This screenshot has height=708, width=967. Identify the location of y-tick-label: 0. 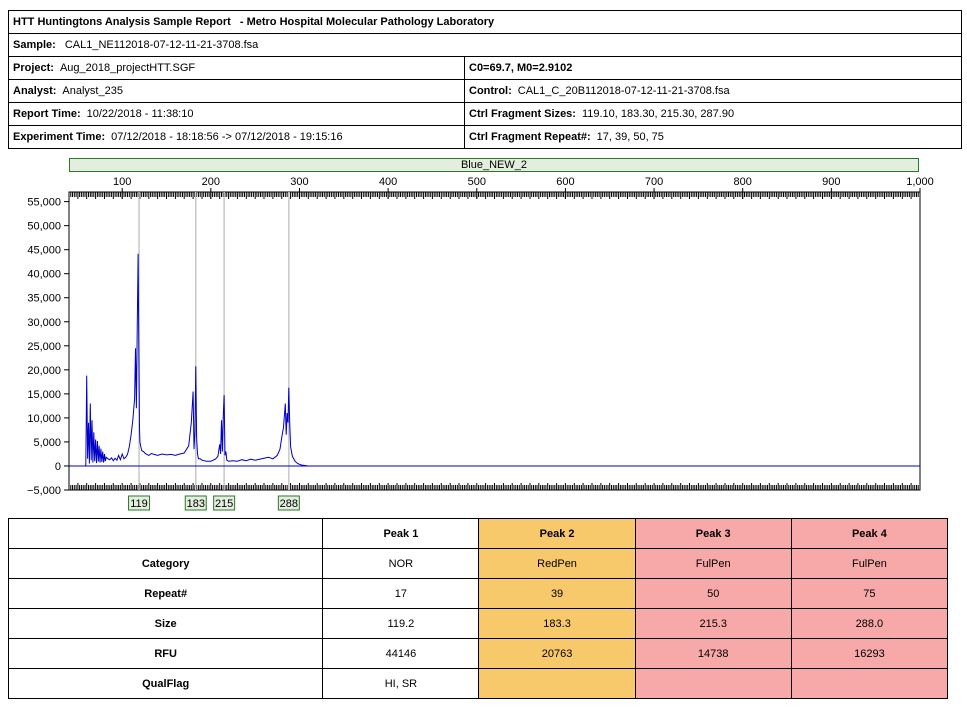
(58, 467).